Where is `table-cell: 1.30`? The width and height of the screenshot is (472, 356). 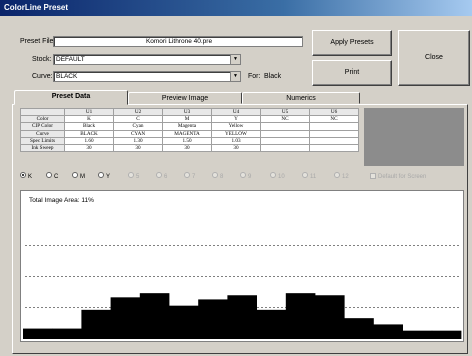
table-cell: 1.30 is located at coordinates (138, 140).